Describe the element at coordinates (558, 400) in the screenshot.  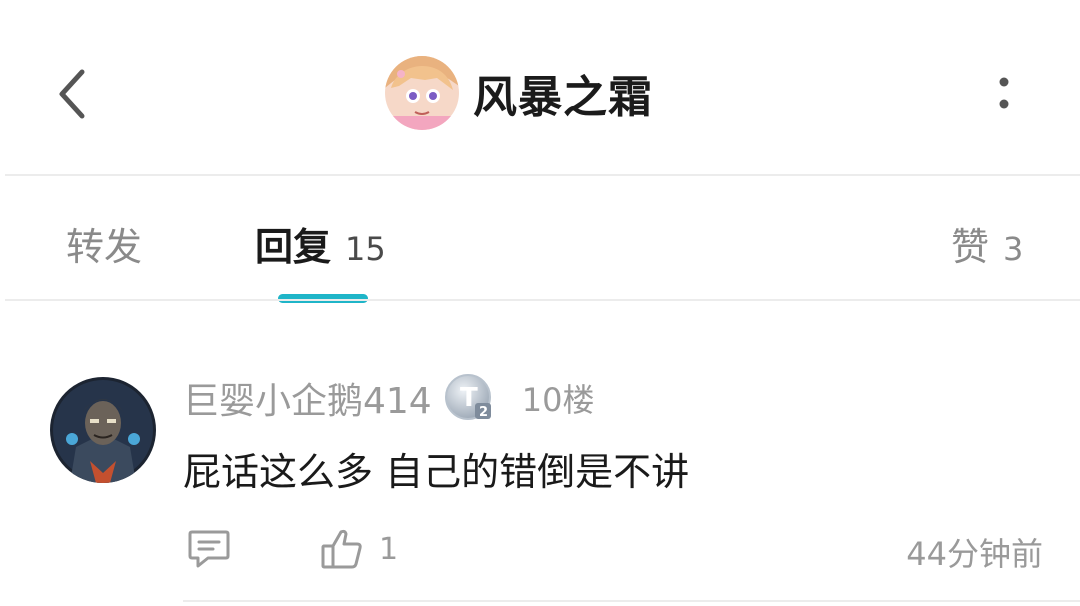
I see `floor-number: 10楼` at that location.